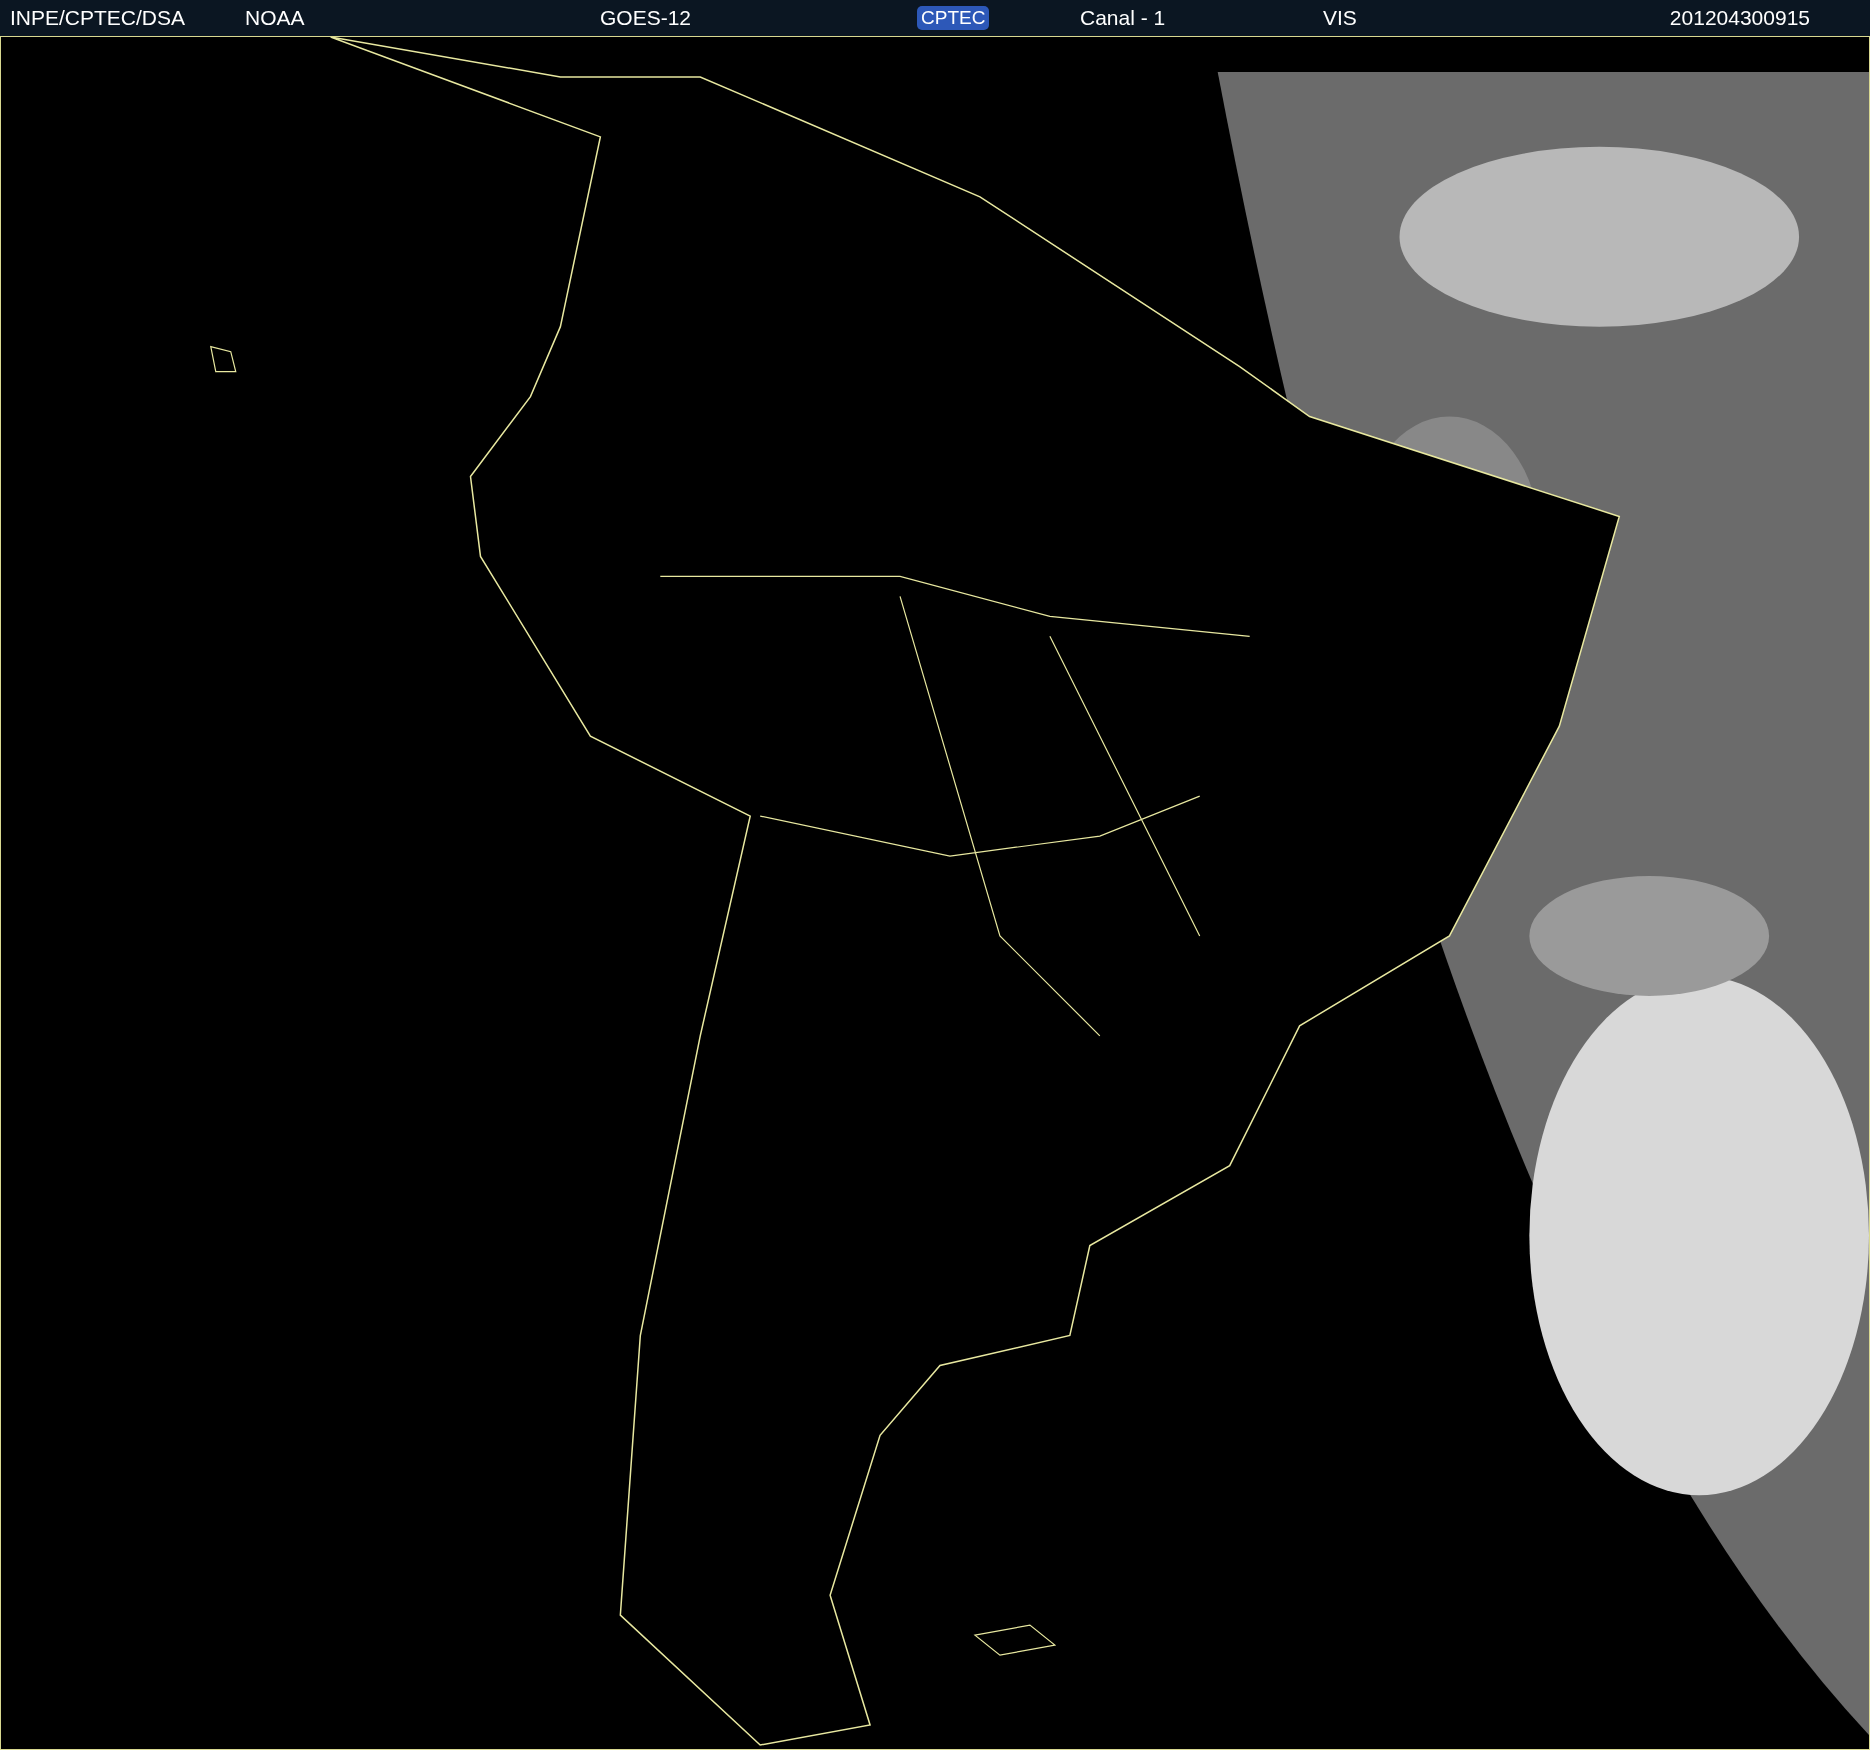  I want to click on band-label: VIS, so click(1340, 18).